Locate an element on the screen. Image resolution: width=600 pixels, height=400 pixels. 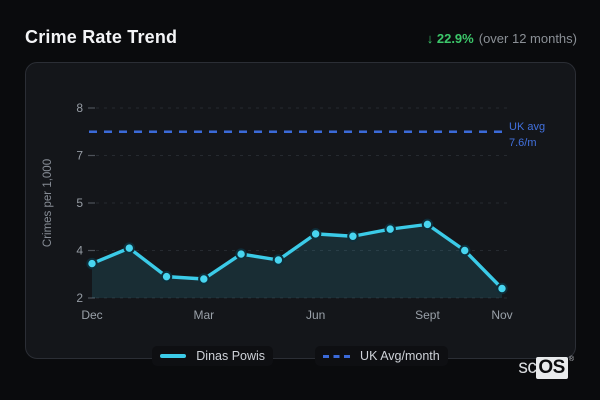
legend-item-dinas-powis: Dinas Powis is located at coordinates (213, 356).